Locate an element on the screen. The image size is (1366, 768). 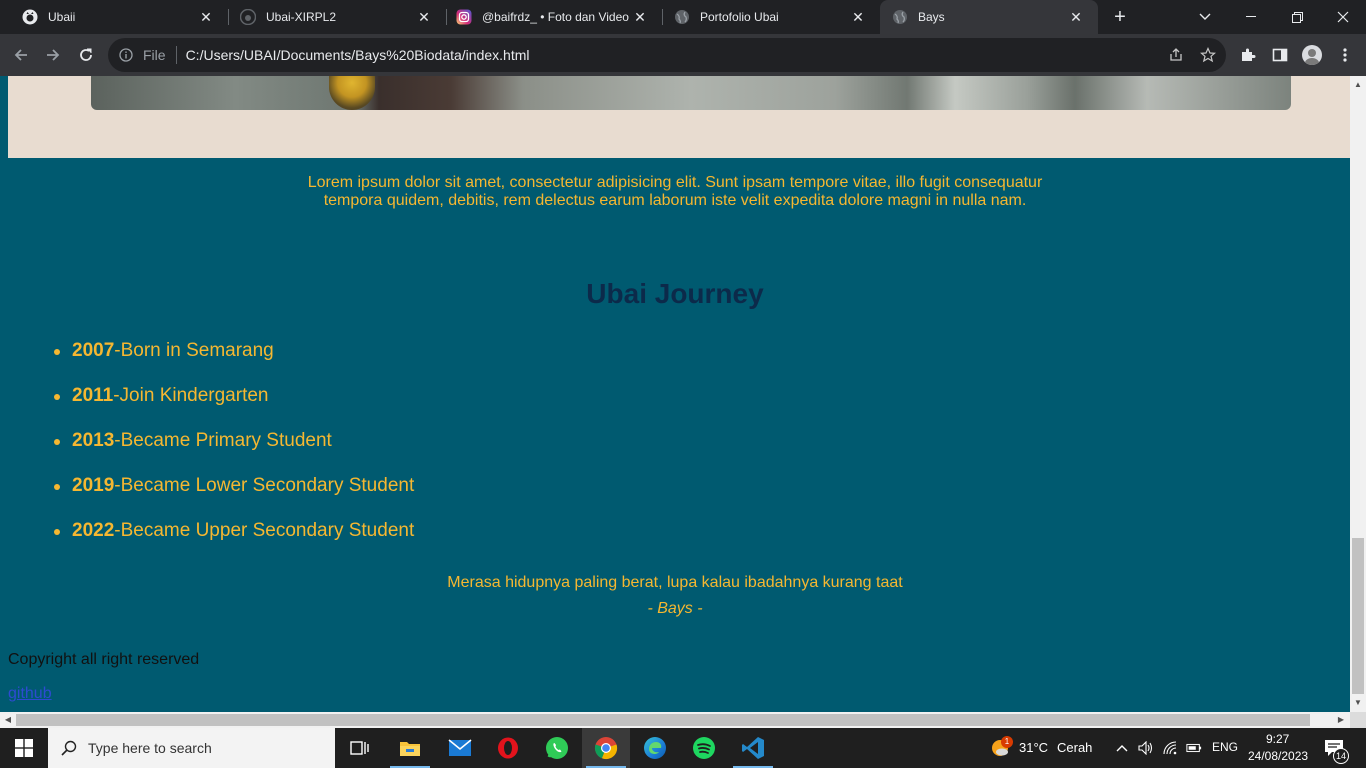
tab-label: Portofolio Ubai is located at coordinates (739, 17).